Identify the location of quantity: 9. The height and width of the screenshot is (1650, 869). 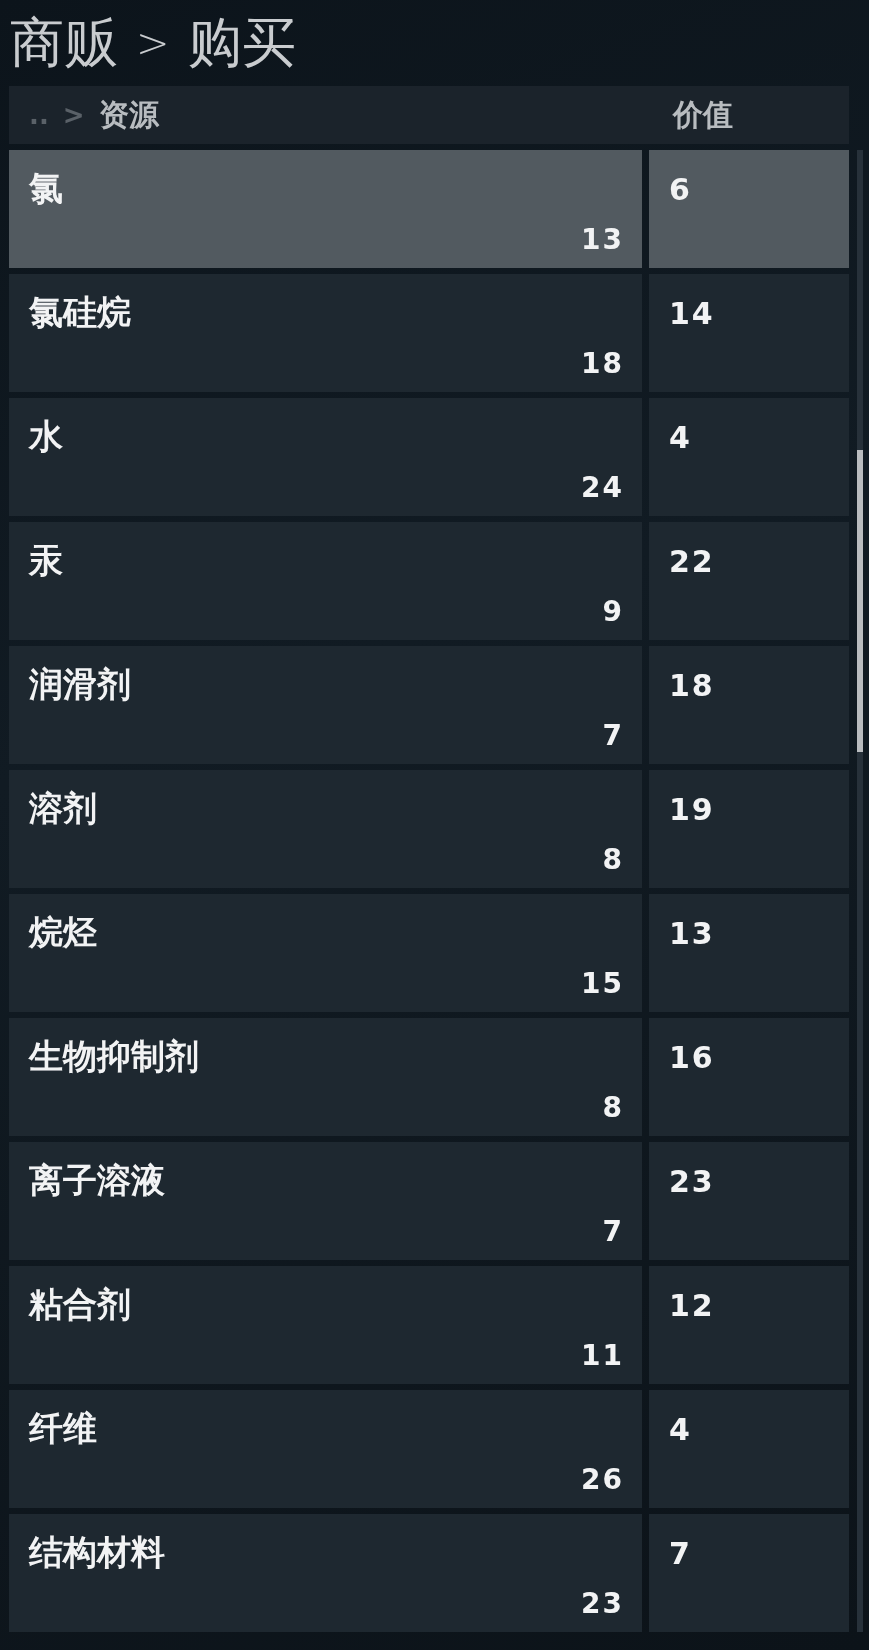
(613, 611).